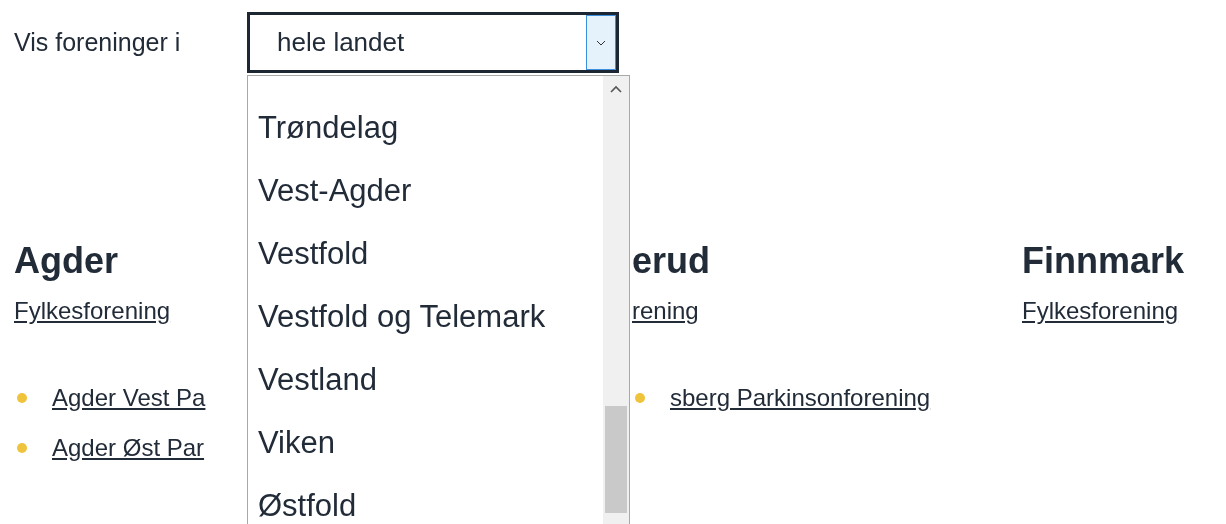 The height and width of the screenshot is (524, 1226). What do you see at coordinates (425, 253) in the screenshot?
I see `dropdown-option: Vestfold` at bounding box center [425, 253].